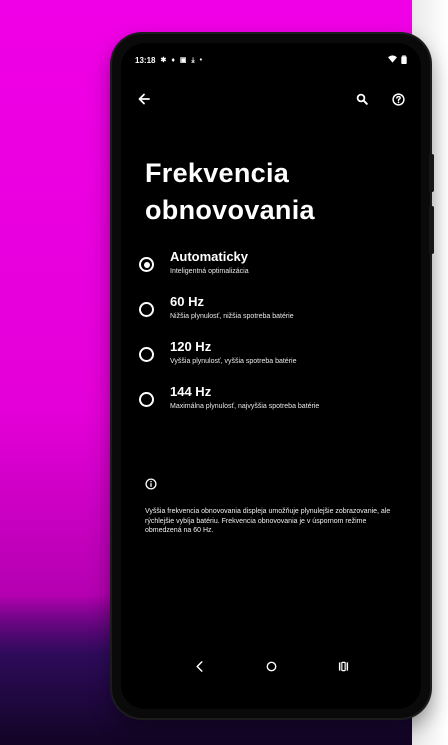  I want to click on navigation-bar, so click(271, 666).